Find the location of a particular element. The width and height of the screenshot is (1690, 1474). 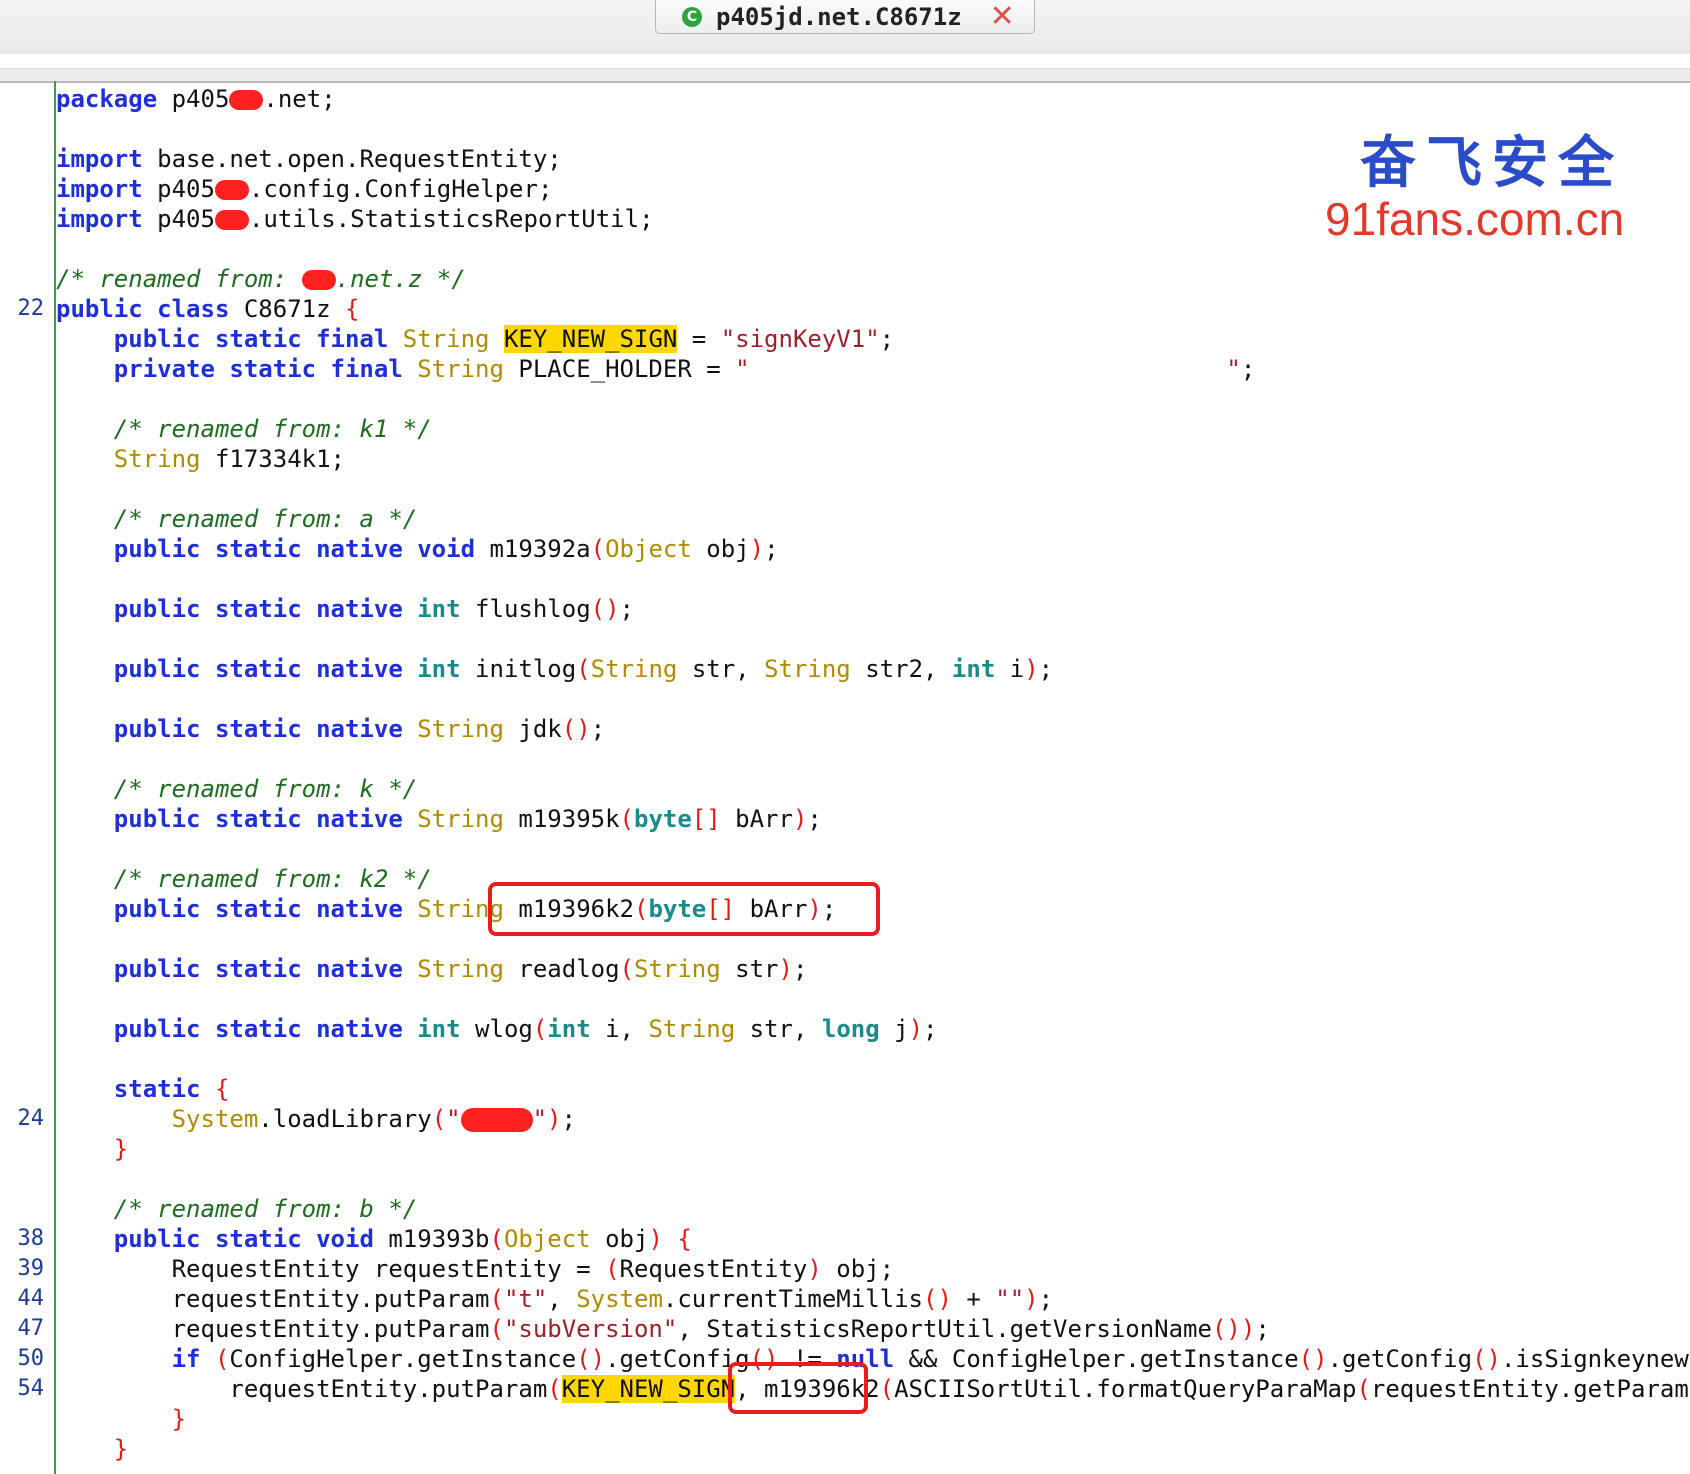

watermark-url: 91fans.com.cn is located at coordinates (1475, 219).